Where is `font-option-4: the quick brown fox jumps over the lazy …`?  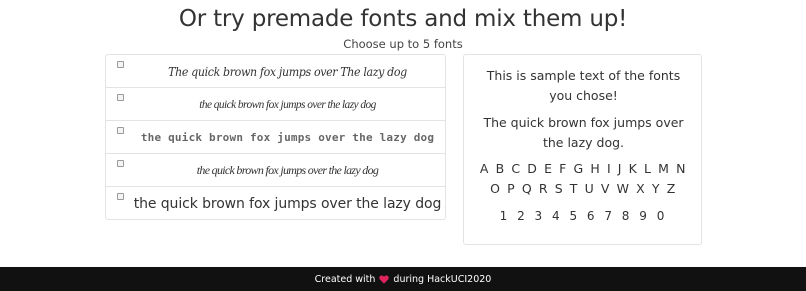
font-option-4: the quick brown fox jumps over the lazy … is located at coordinates (275, 170).